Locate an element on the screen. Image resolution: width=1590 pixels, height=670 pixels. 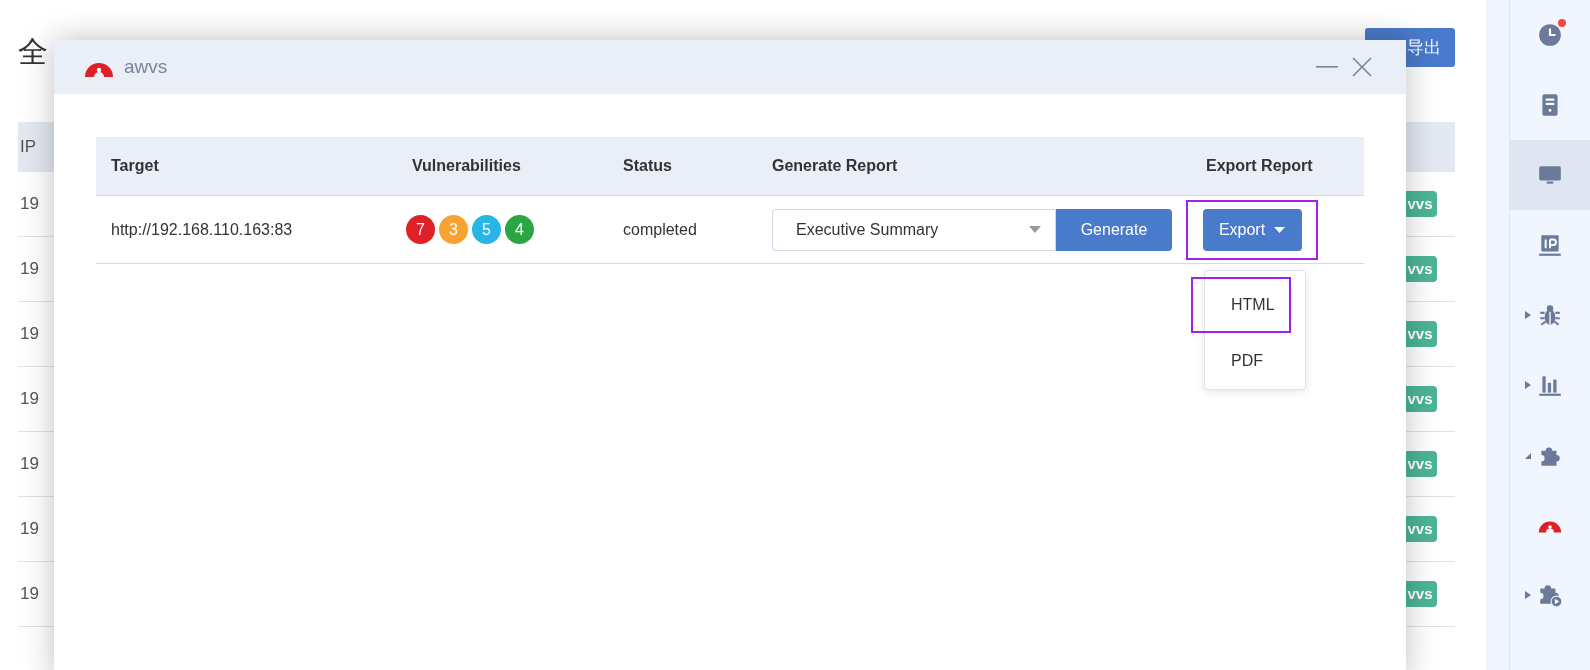
target-url: http://192.168.110.163:83 is located at coordinates (202, 229).